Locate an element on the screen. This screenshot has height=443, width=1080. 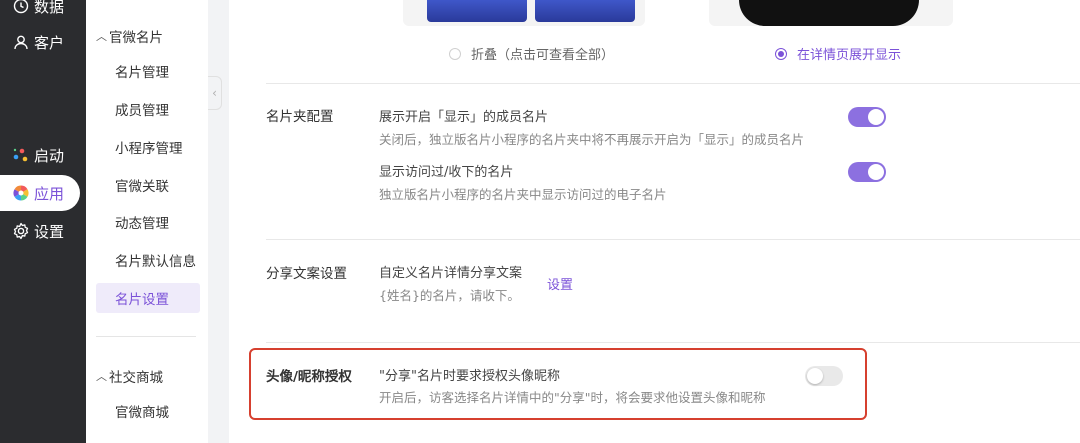
nav-label: 应用 is located at coordinates (49, 193).